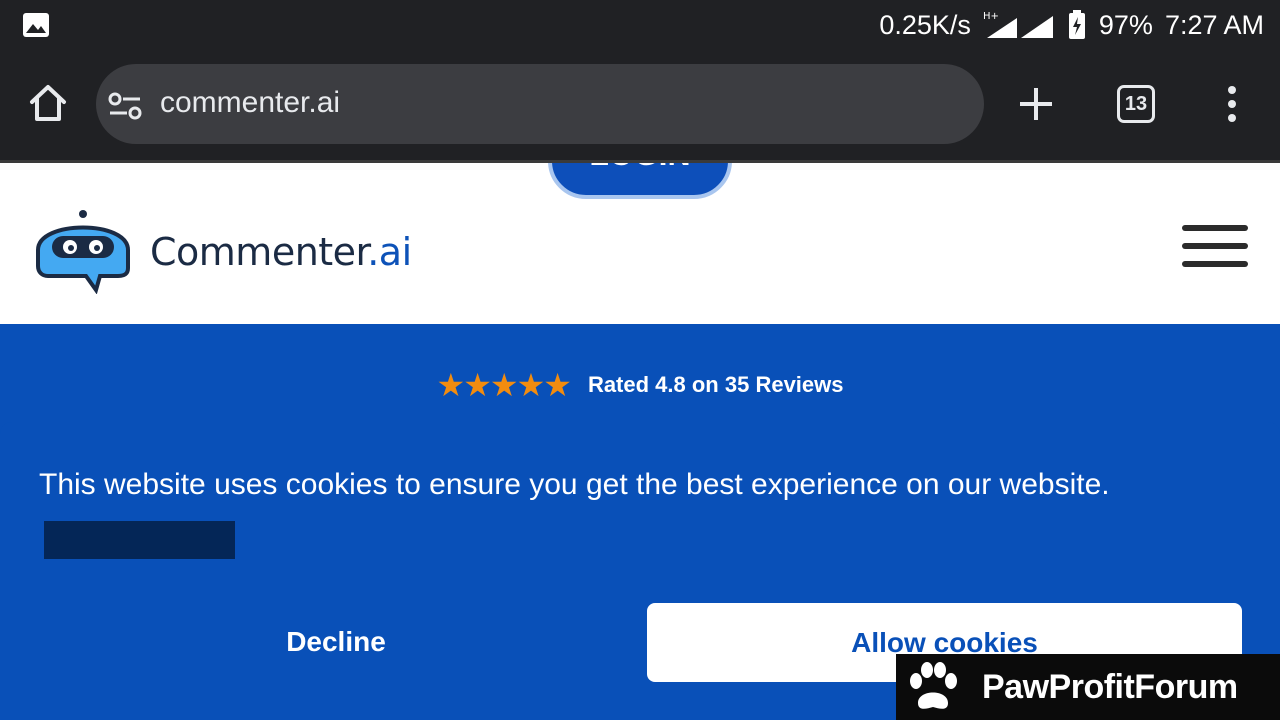 Image resolution: width=1280 pixels, height=720 pixels. What do you see at coordinates (125, 106) in the screenshot?
I see `site-settings-icon` at bounding box center [125, 106].